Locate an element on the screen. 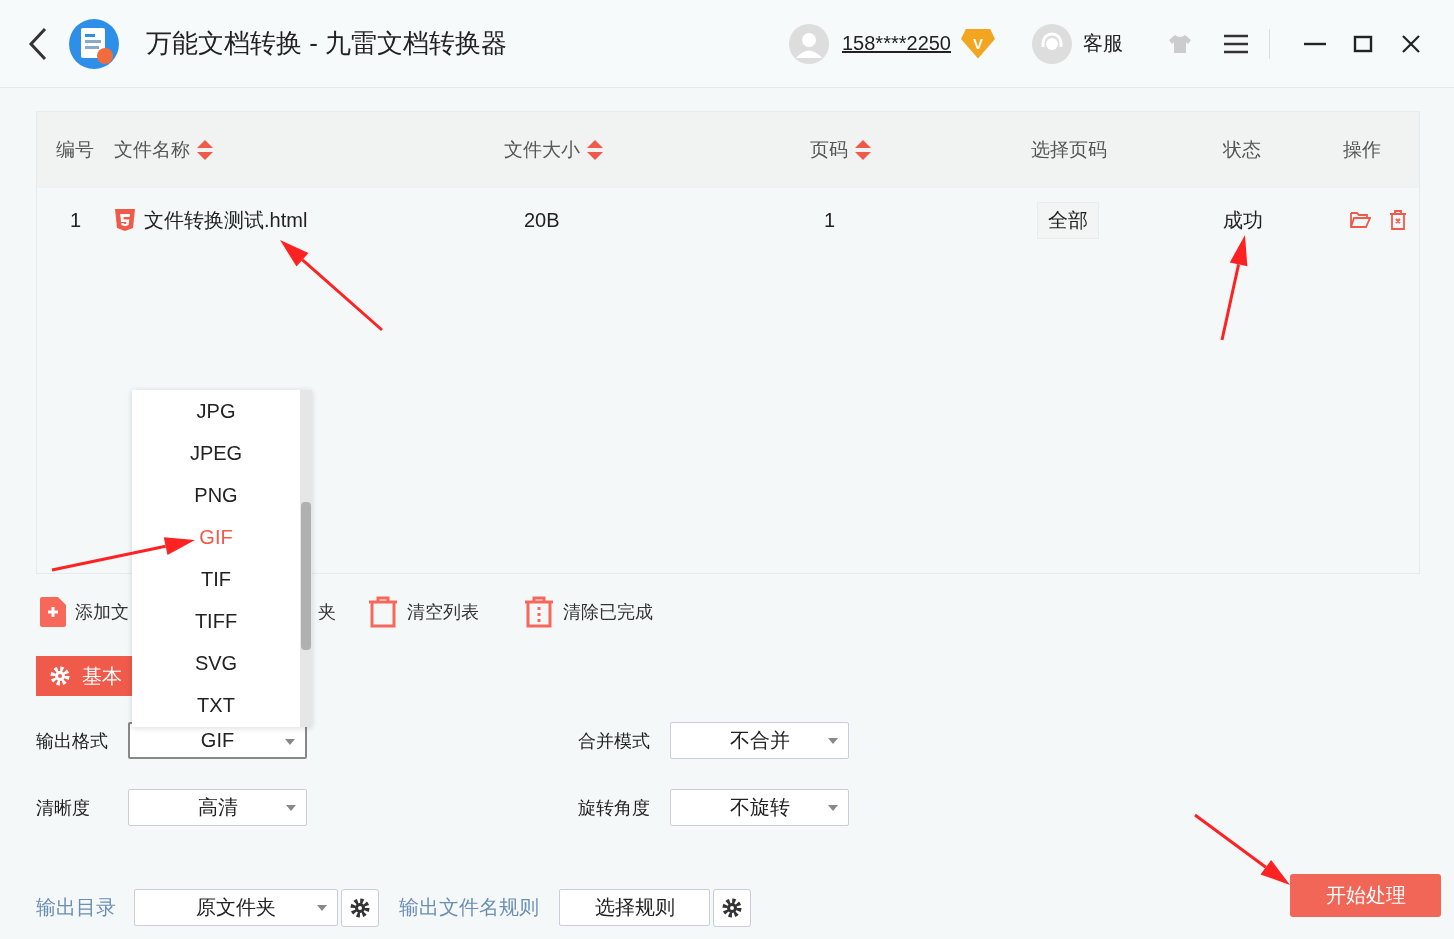  add-file-icon is located at coordinates (53, 612).